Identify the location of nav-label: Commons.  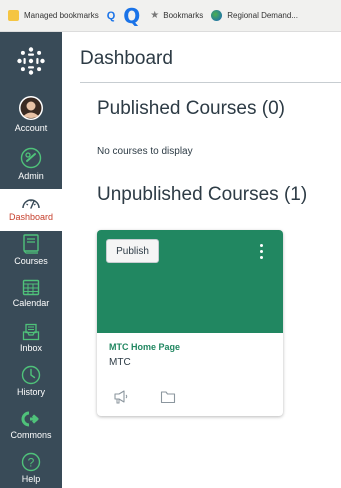
(31, 435).